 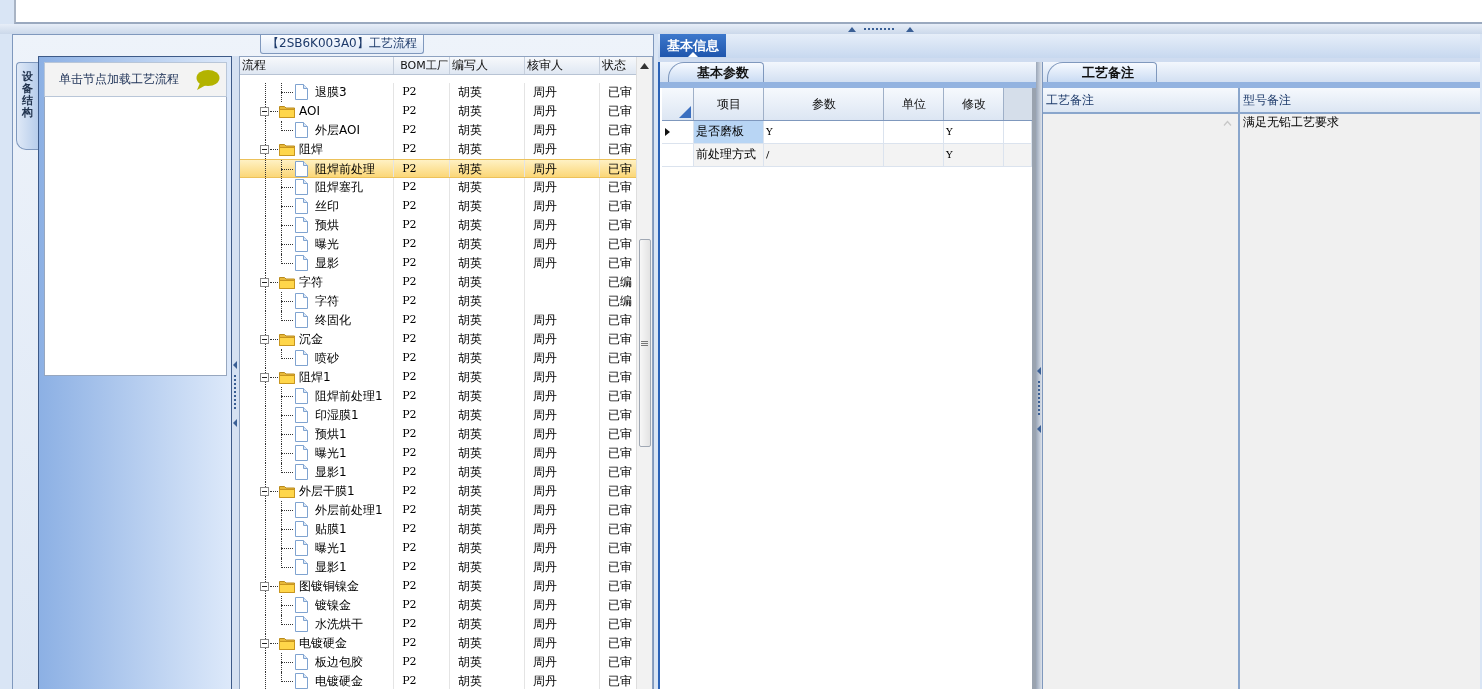 I want to click on tree-row: 预烘 P2 胡英 周丹 已审, so click(x=438, y=225).